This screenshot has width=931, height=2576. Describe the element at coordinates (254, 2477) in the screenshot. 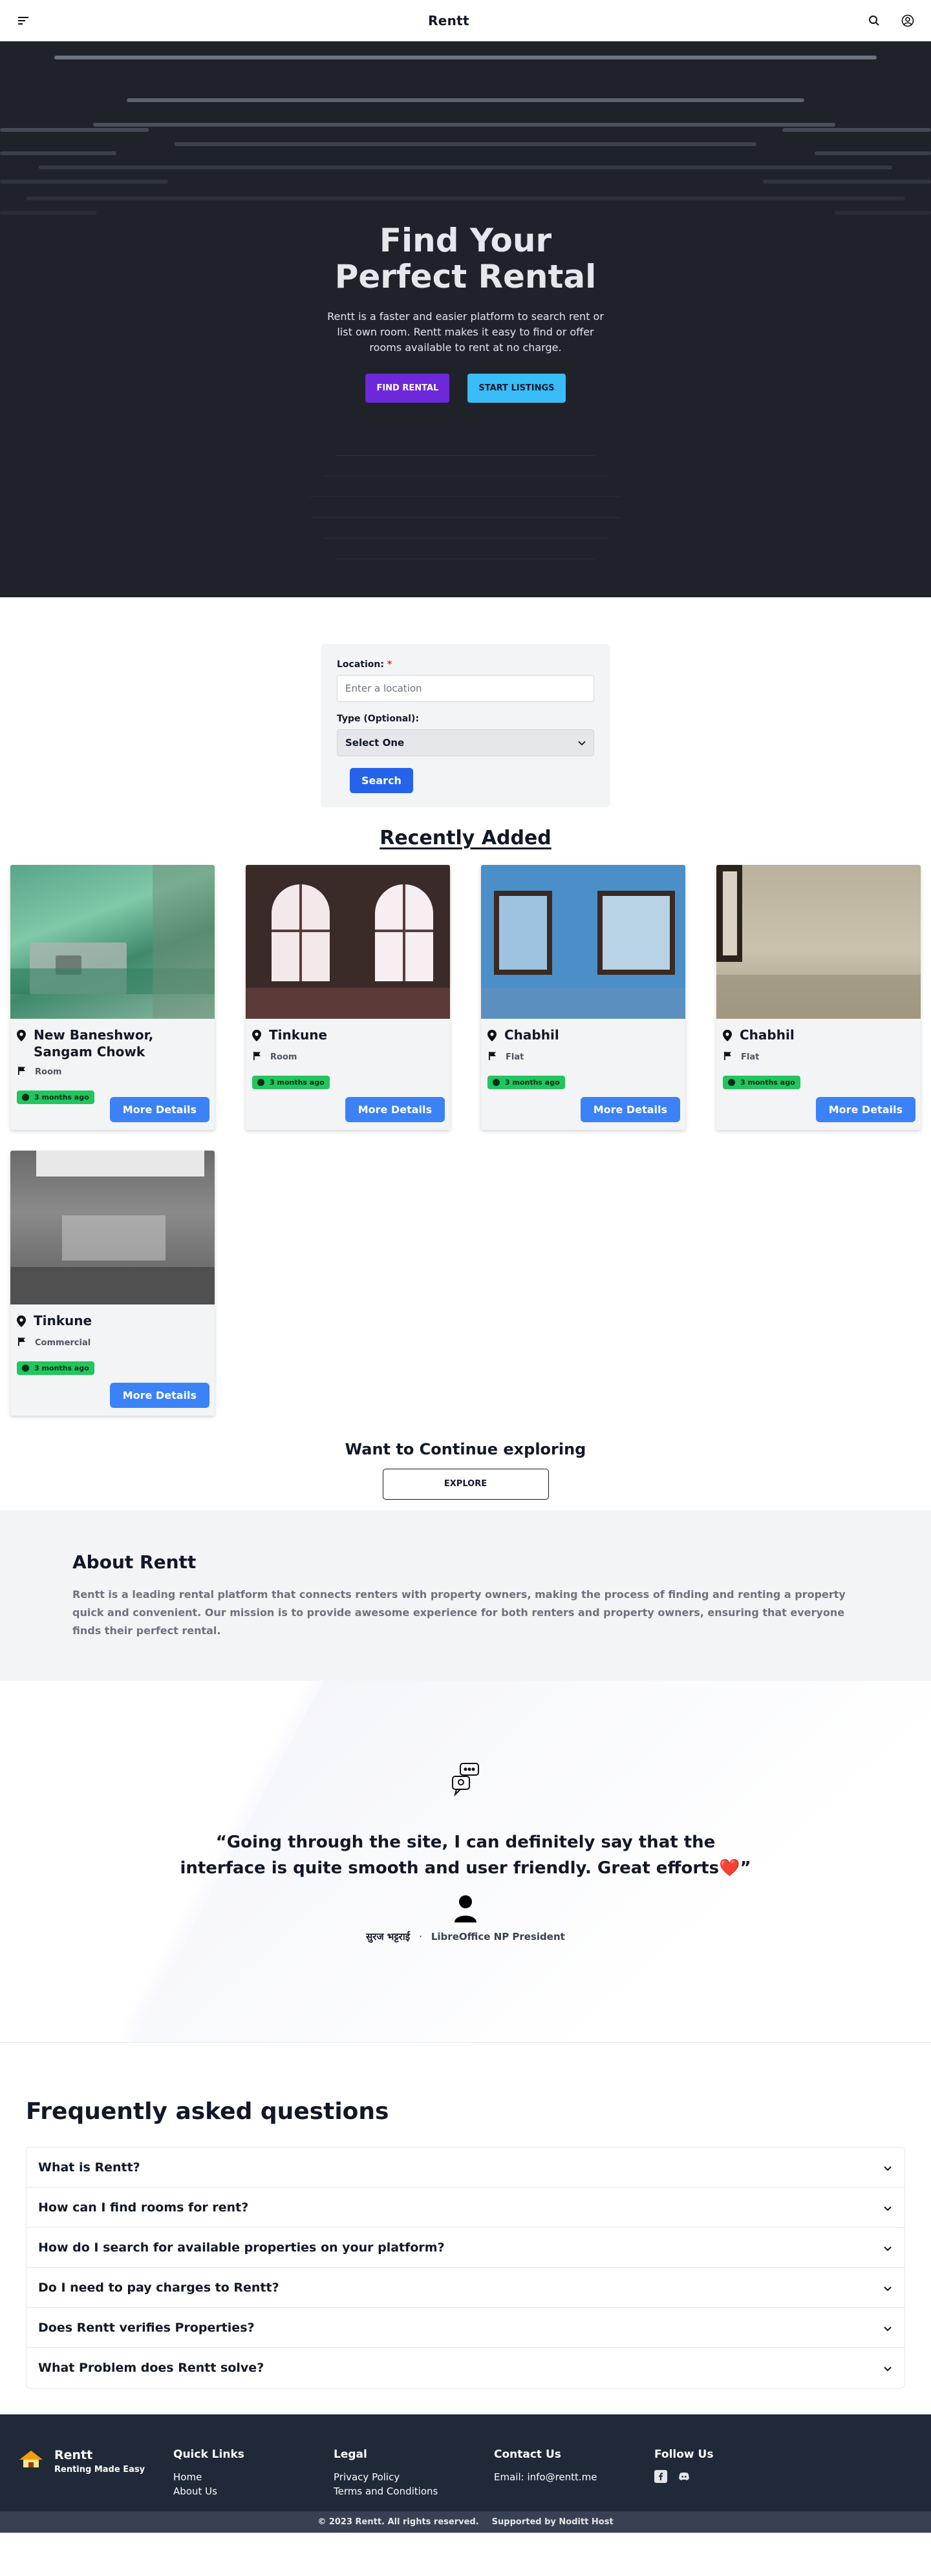

I see `footer-link-home: Home` at that location.